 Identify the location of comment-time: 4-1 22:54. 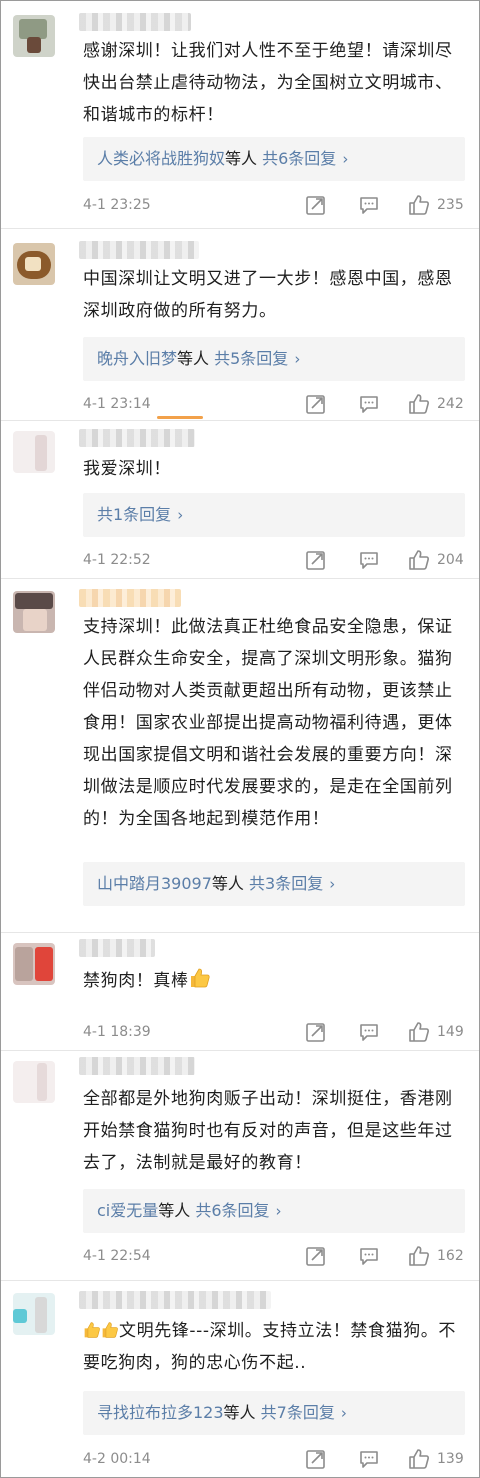
(117, 1256).